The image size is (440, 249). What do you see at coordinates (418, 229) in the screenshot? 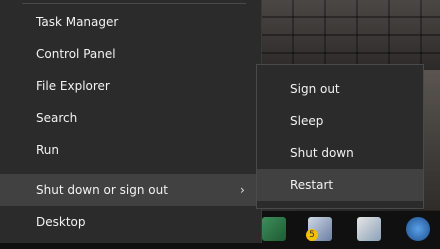
I see `thunderbird-icon` at bounding box center [418, 229].